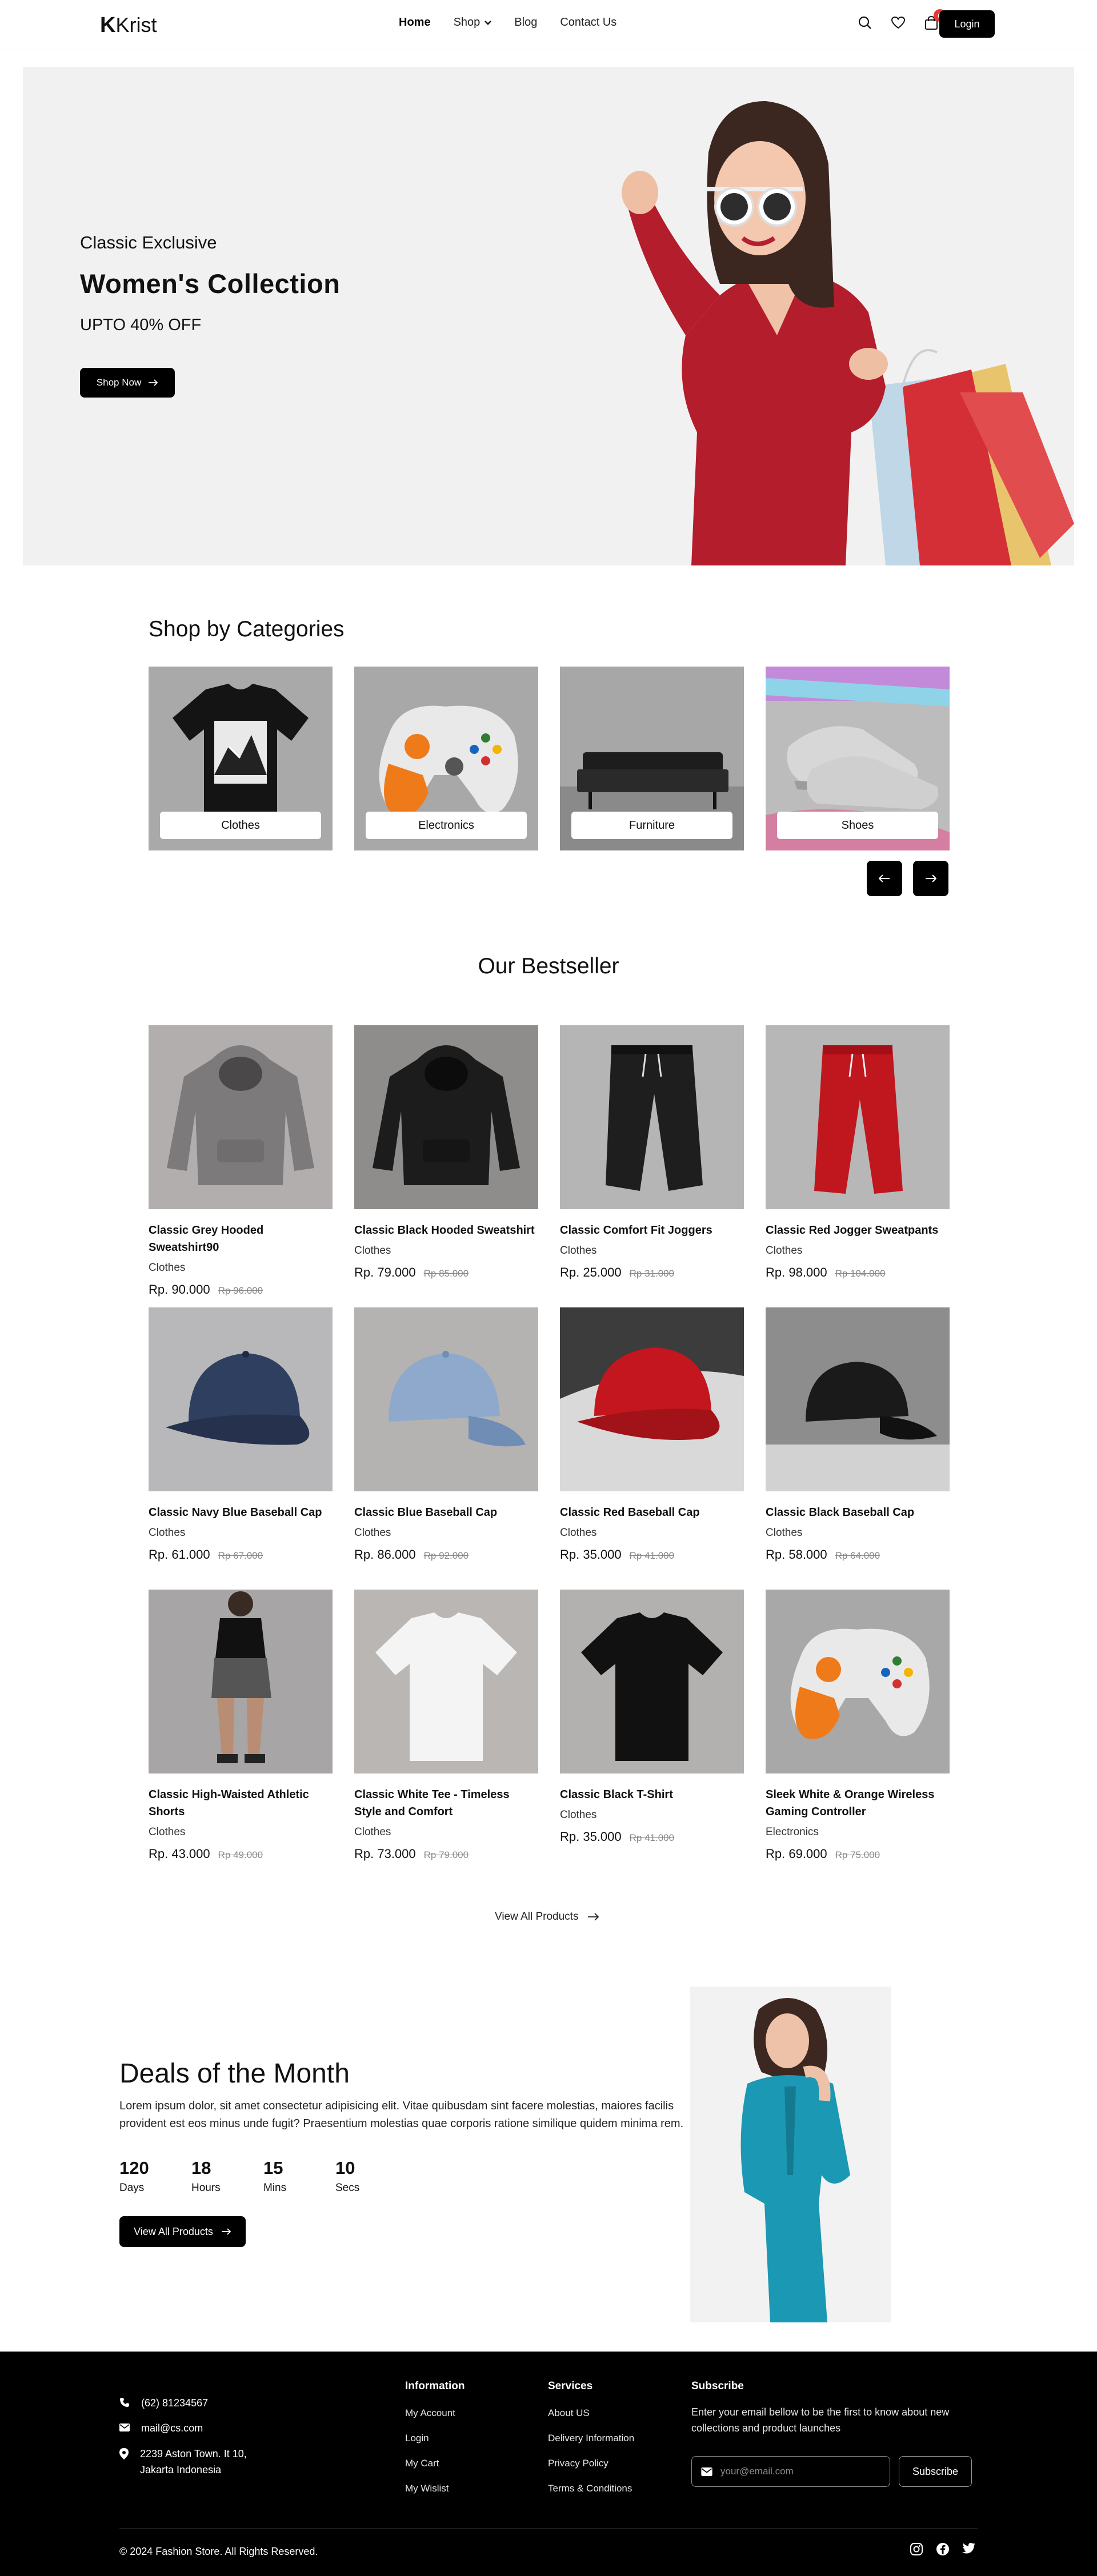 Image resolution: width=1097 pixels, height=2576 pixels. I want to click on view-all-label: View All Products, so click(537, 1917).